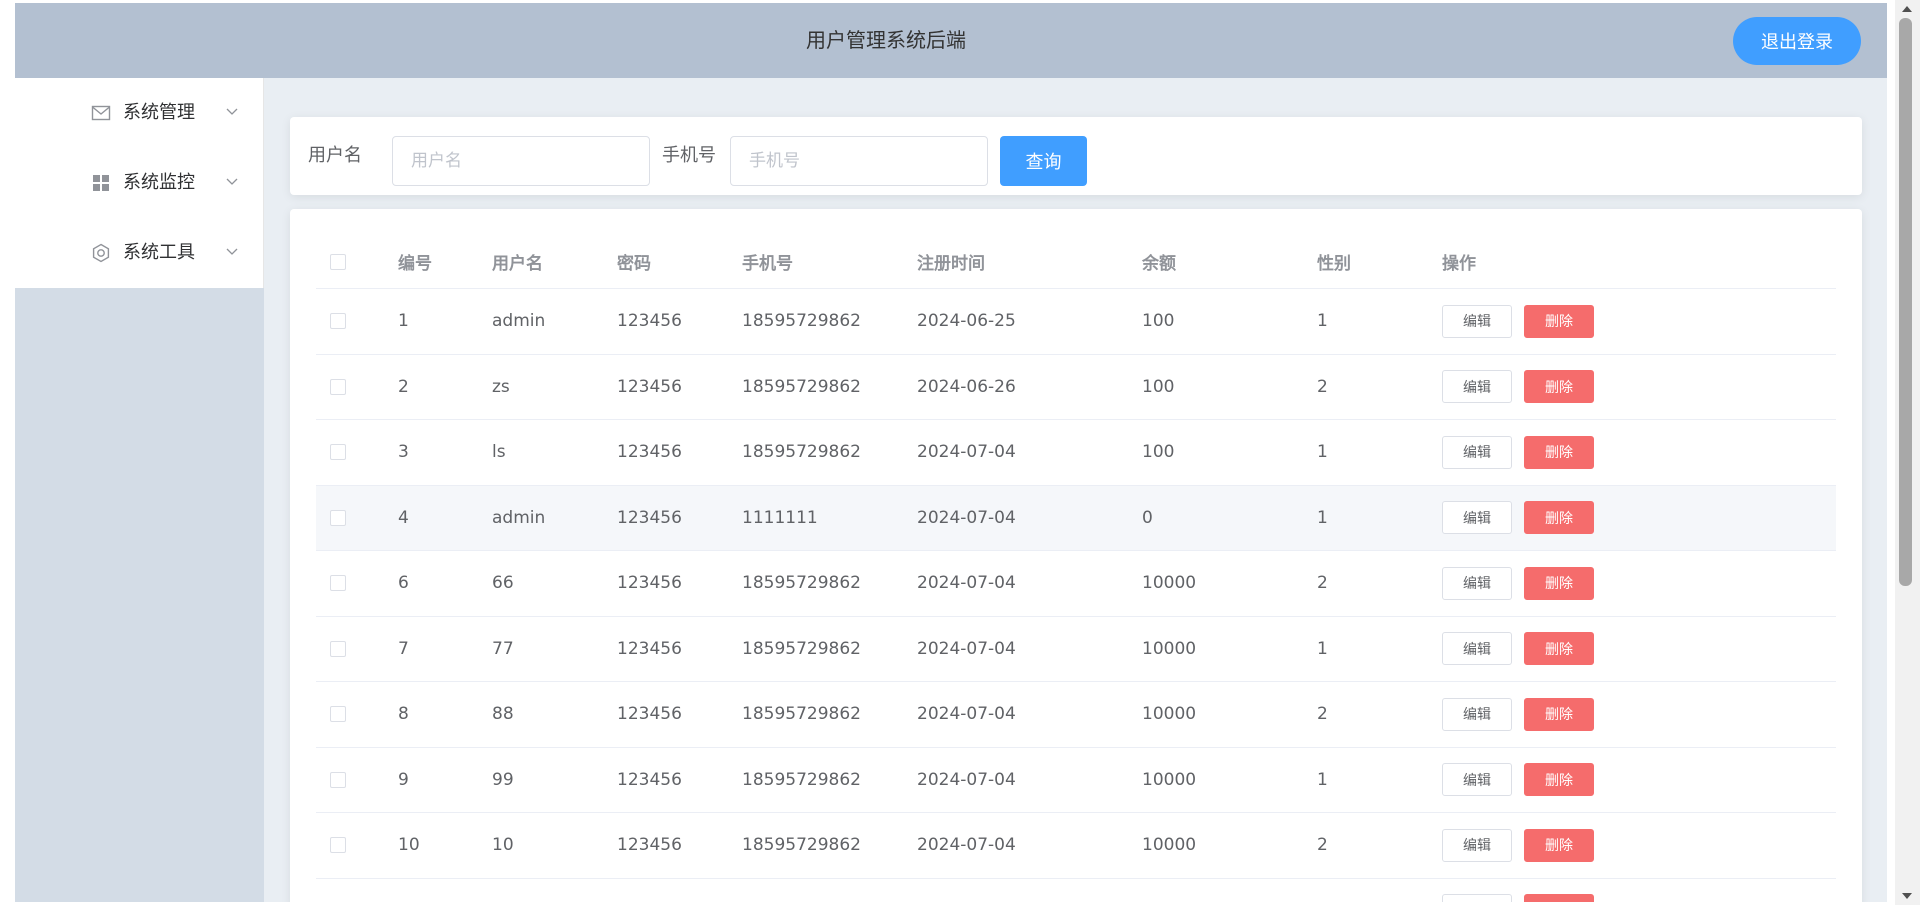 The width and height of the screenshot is (1920, 905). What do you see at coordinates (1907, 896) in the screenshot?
I see `scroll-down-icon` at bounding box center [1907, 896].